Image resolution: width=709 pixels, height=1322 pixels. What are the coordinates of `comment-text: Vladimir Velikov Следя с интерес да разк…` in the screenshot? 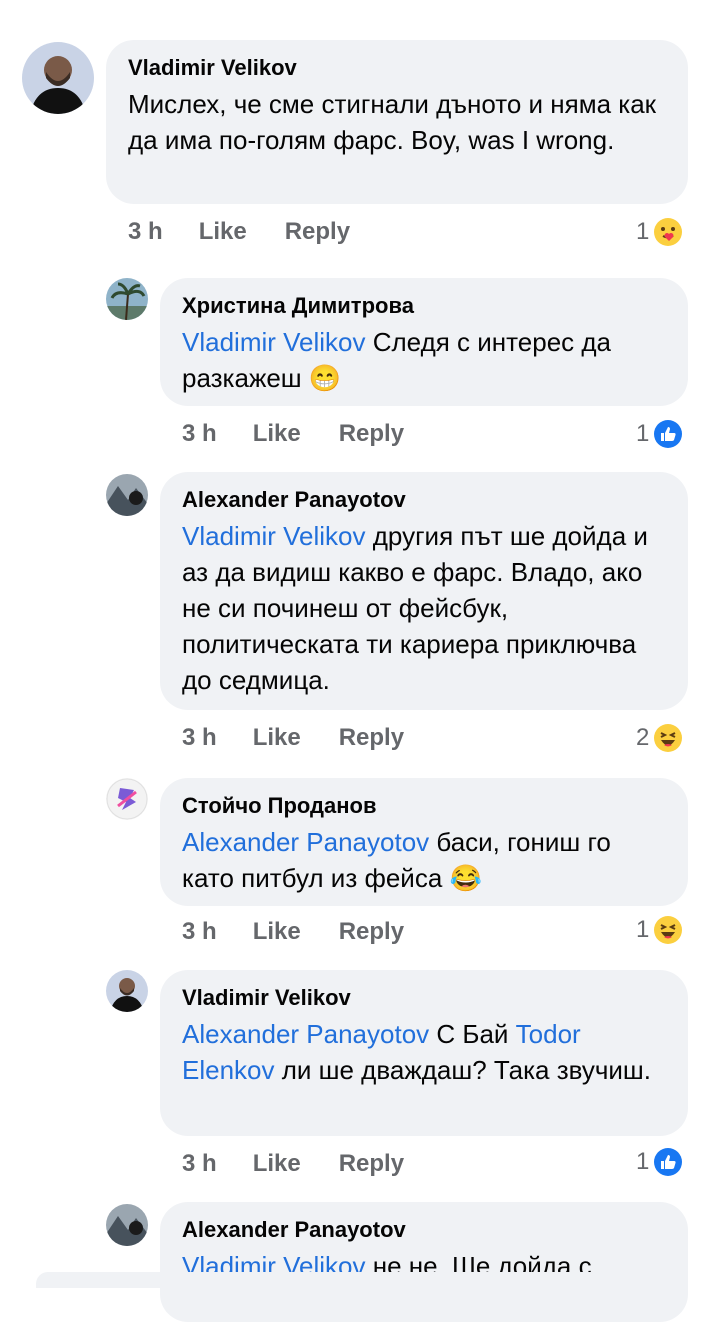 It's located at (424, 360).